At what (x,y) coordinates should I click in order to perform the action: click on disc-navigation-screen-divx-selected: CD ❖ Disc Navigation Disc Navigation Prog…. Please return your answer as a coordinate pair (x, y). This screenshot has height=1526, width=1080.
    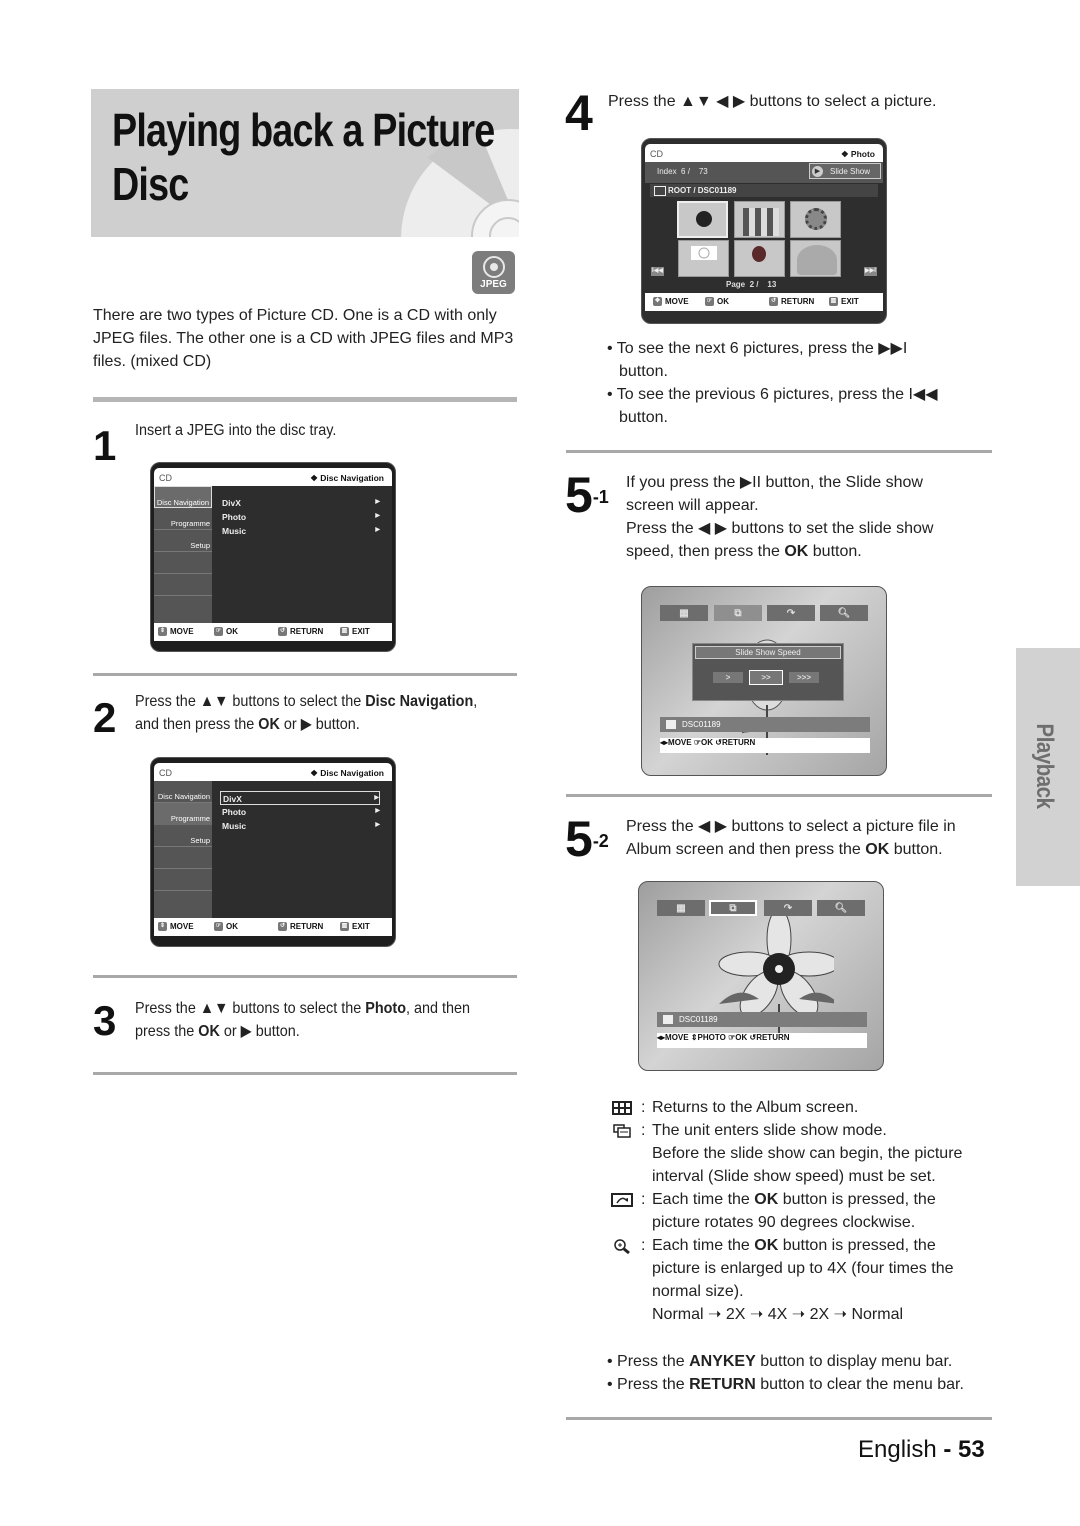
    Looking at the image, I should click on (273, 852).